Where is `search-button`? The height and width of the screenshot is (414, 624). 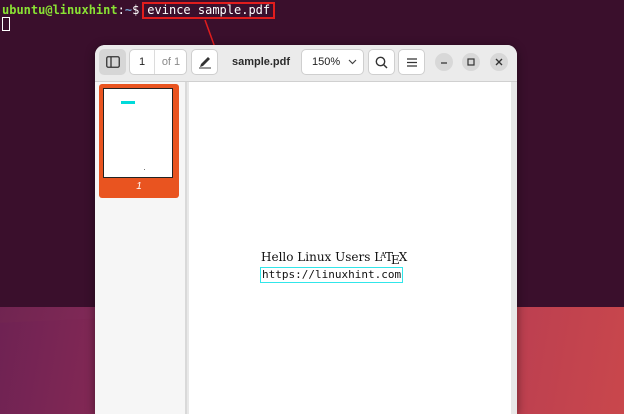
search-button is located at coordinates (381, 62).